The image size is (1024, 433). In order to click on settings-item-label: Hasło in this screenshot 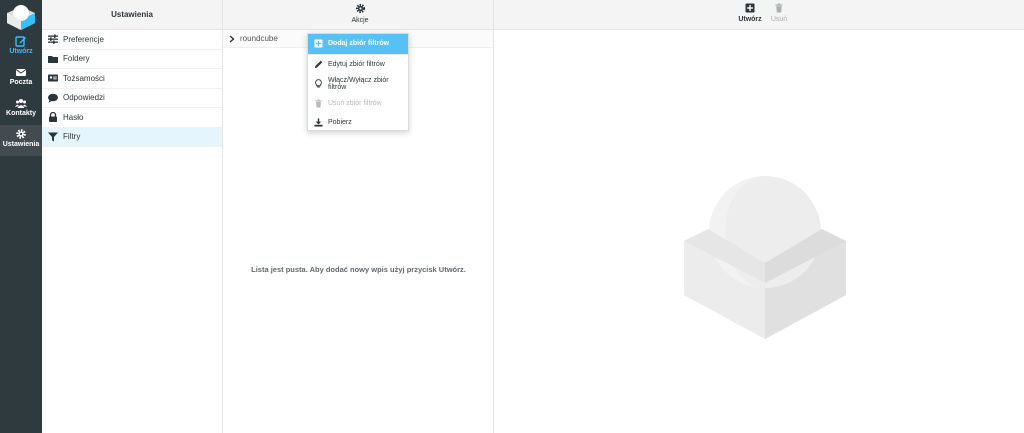, I will do `click(73, 117)`.